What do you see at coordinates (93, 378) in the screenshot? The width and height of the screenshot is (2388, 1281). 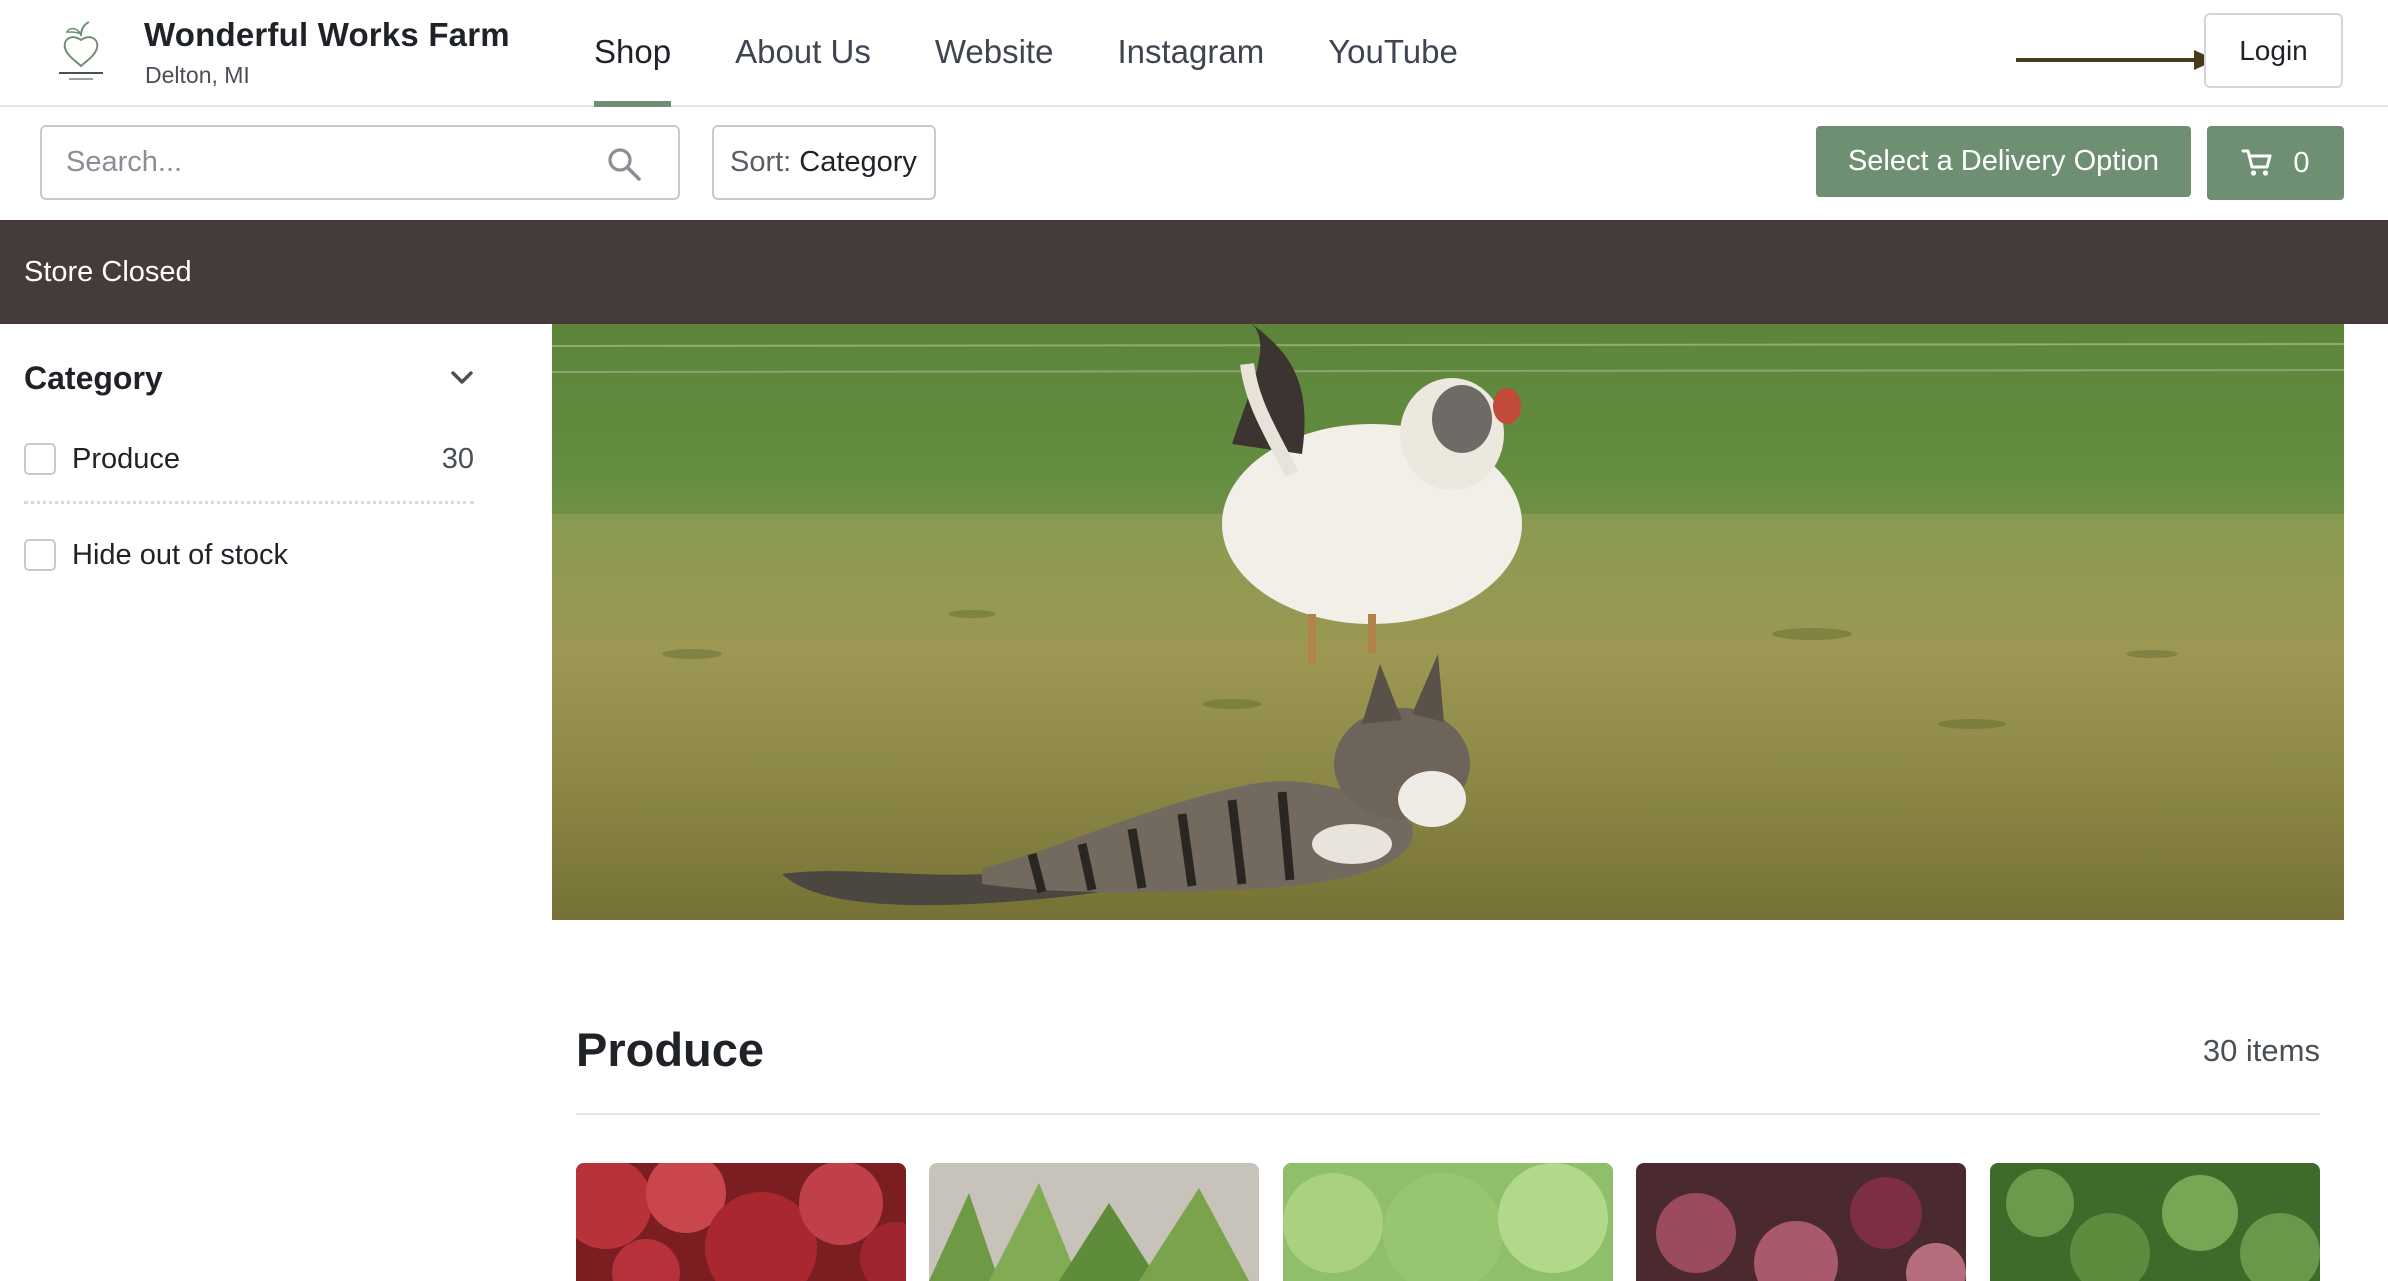 I see `category-title: Category` at bounding box center [93, 378].